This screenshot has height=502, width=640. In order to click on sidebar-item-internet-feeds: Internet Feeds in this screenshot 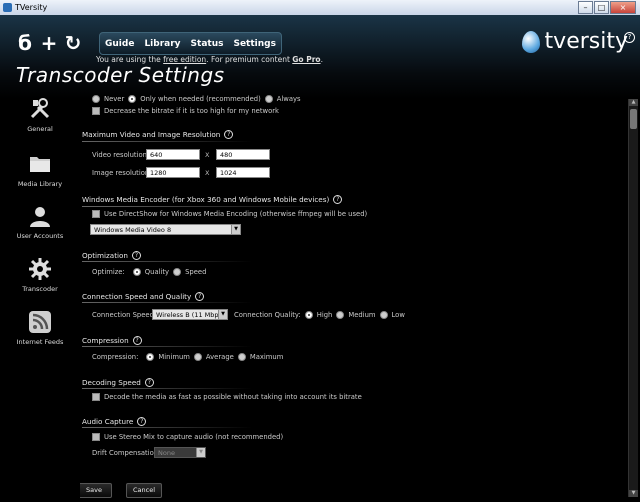, I will do `click(40, 328)`.